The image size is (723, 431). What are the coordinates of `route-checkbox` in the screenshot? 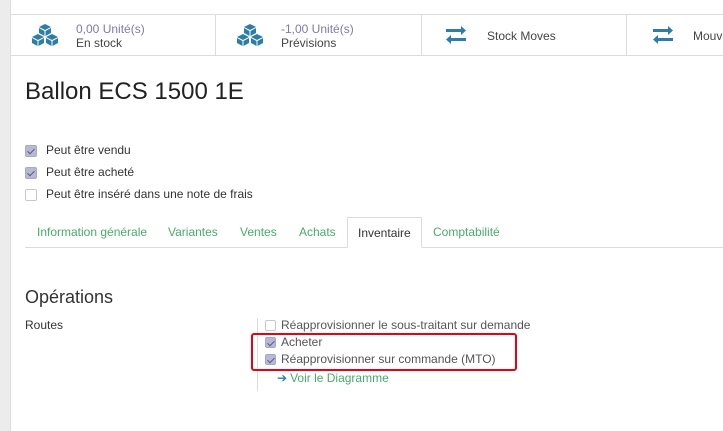 It's located at (270, 325).